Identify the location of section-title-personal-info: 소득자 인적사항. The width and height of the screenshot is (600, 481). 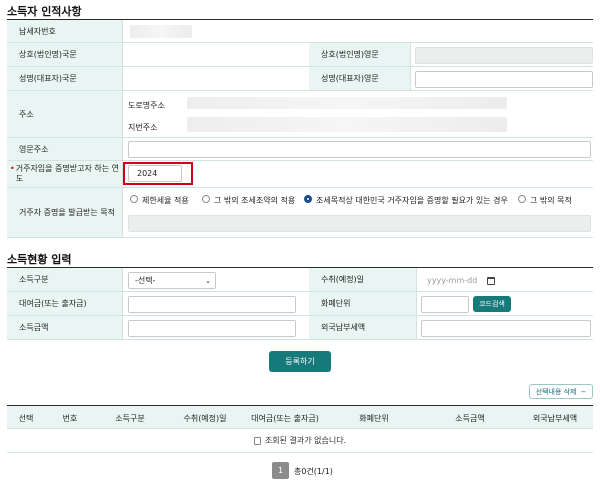
(44, 11).